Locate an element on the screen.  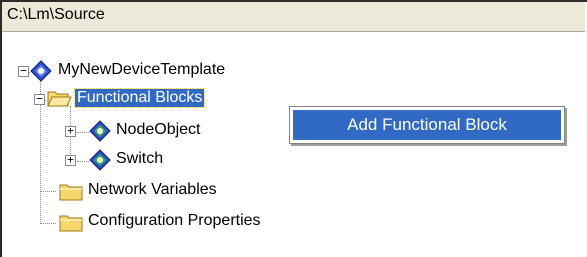
context-menu: Add Functional Block is located at coordinates (427, 125).